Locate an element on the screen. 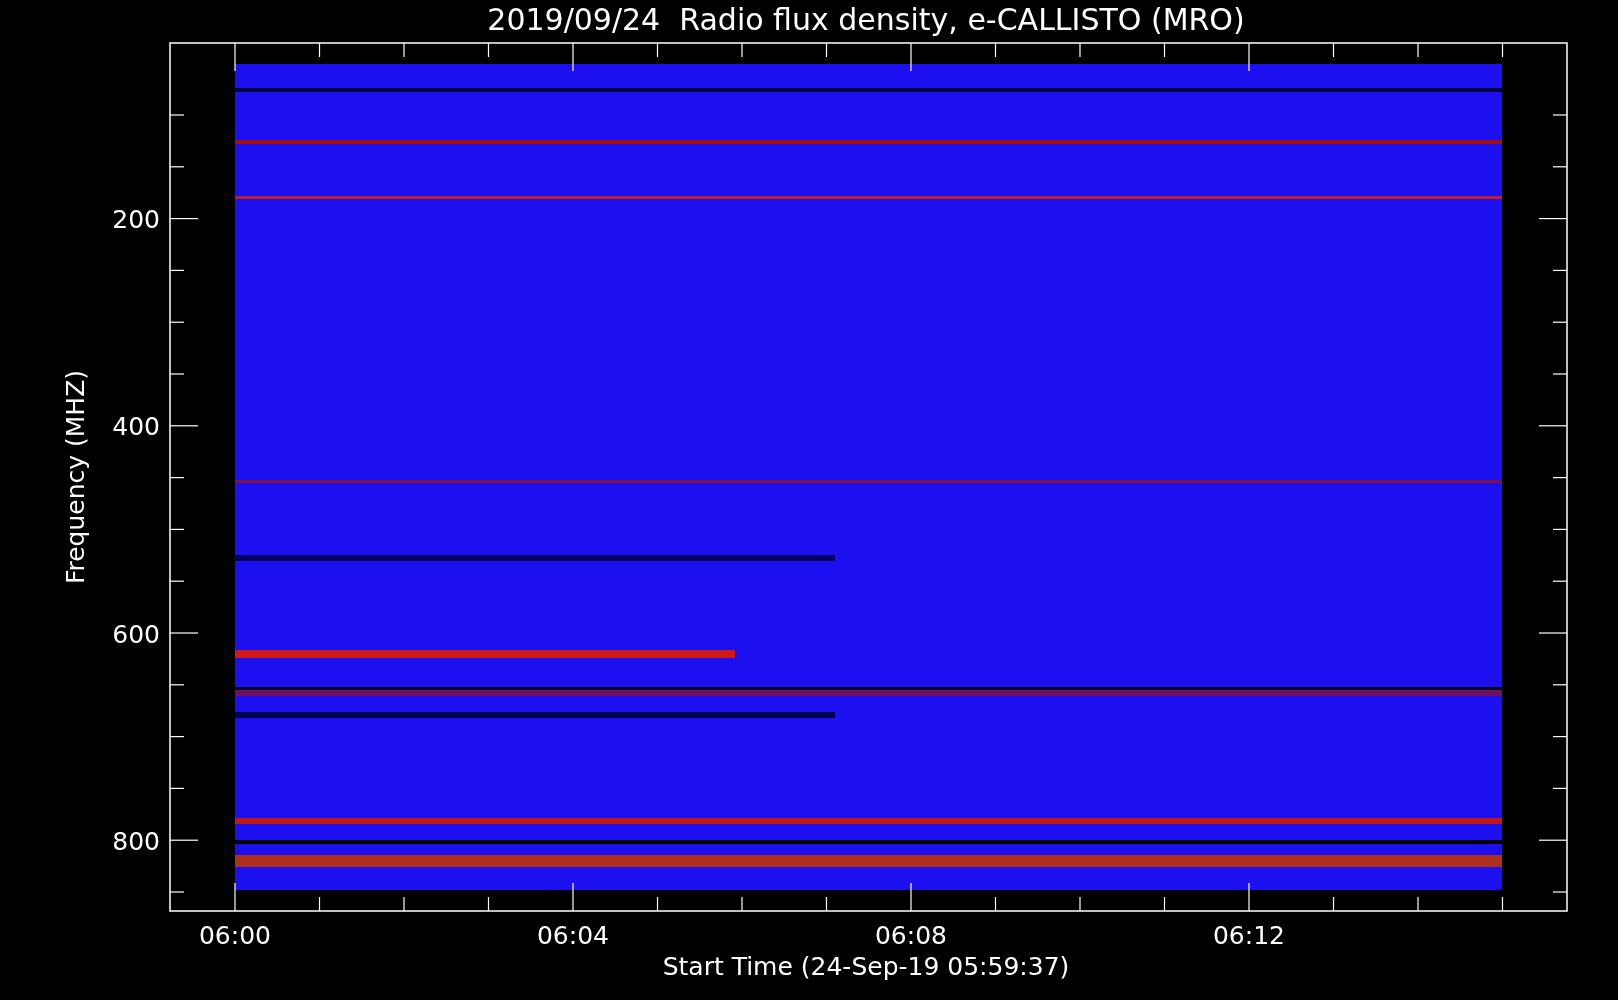 The width and height of the screenshot is (1618, 1000). axis-label: Start Time (24-Sep-19 05:59:37) is located at coordinates (866, 966).